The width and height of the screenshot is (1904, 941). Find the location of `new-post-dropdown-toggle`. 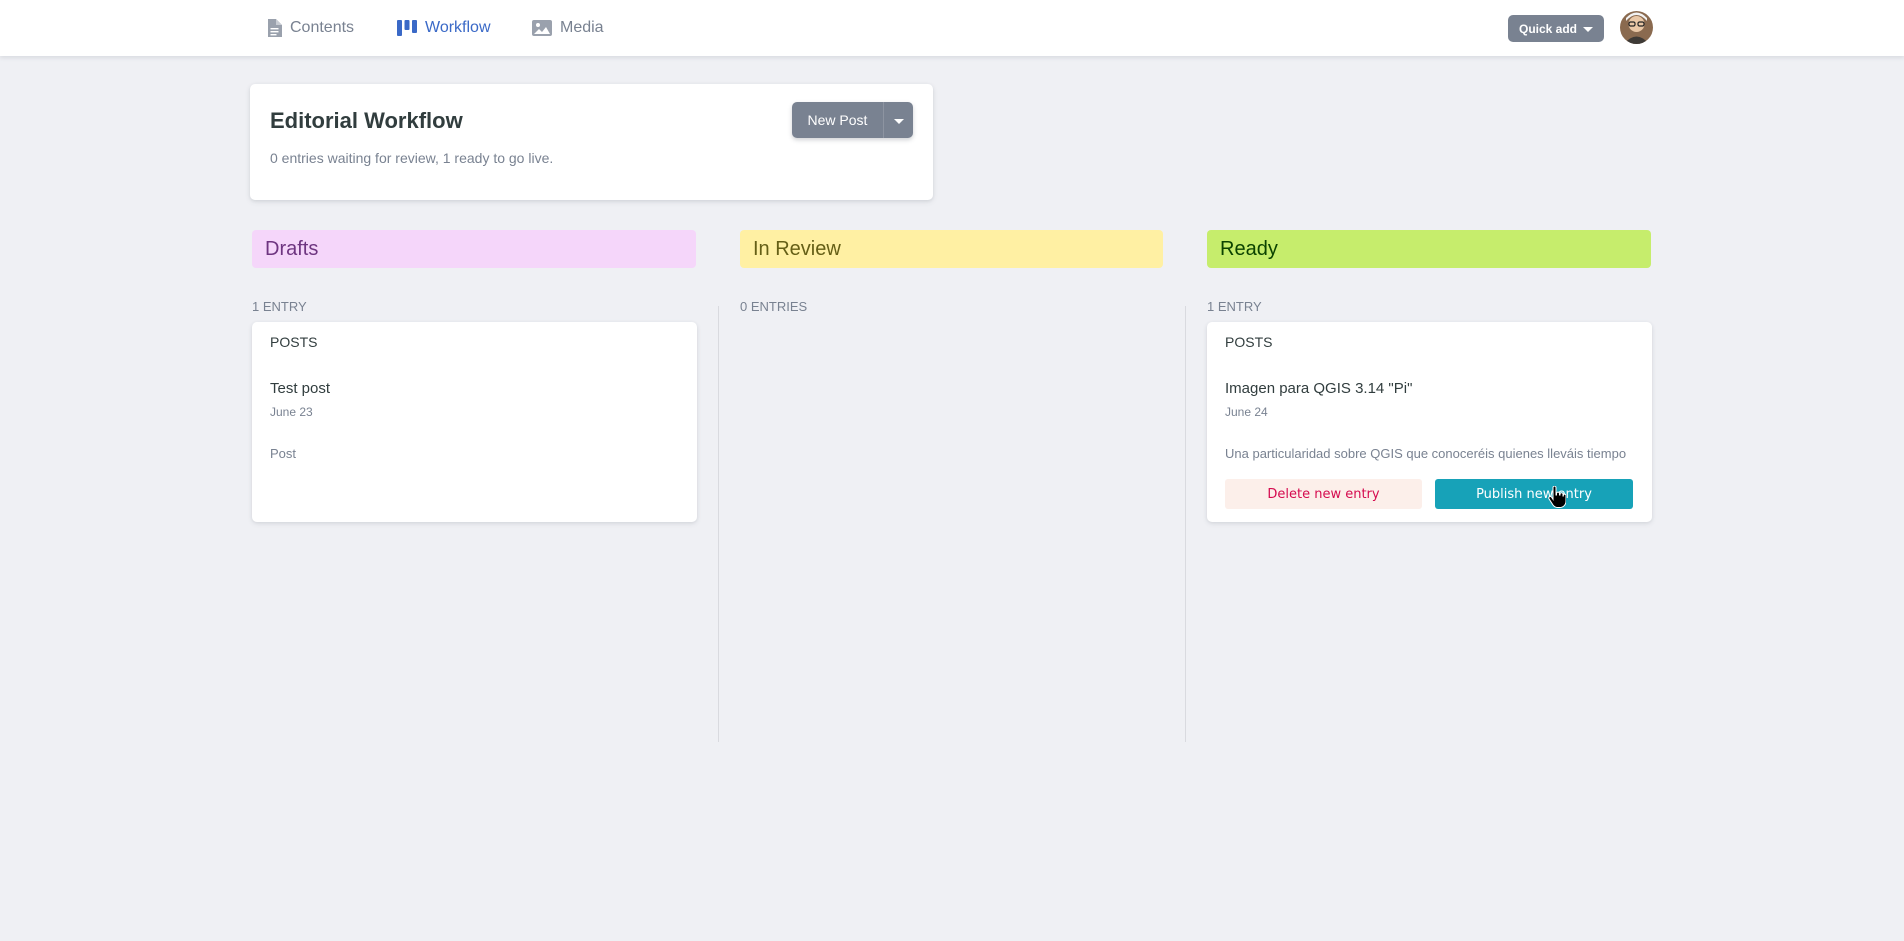

new-post-dropdown-toggle is located at coordinates (898, 120).